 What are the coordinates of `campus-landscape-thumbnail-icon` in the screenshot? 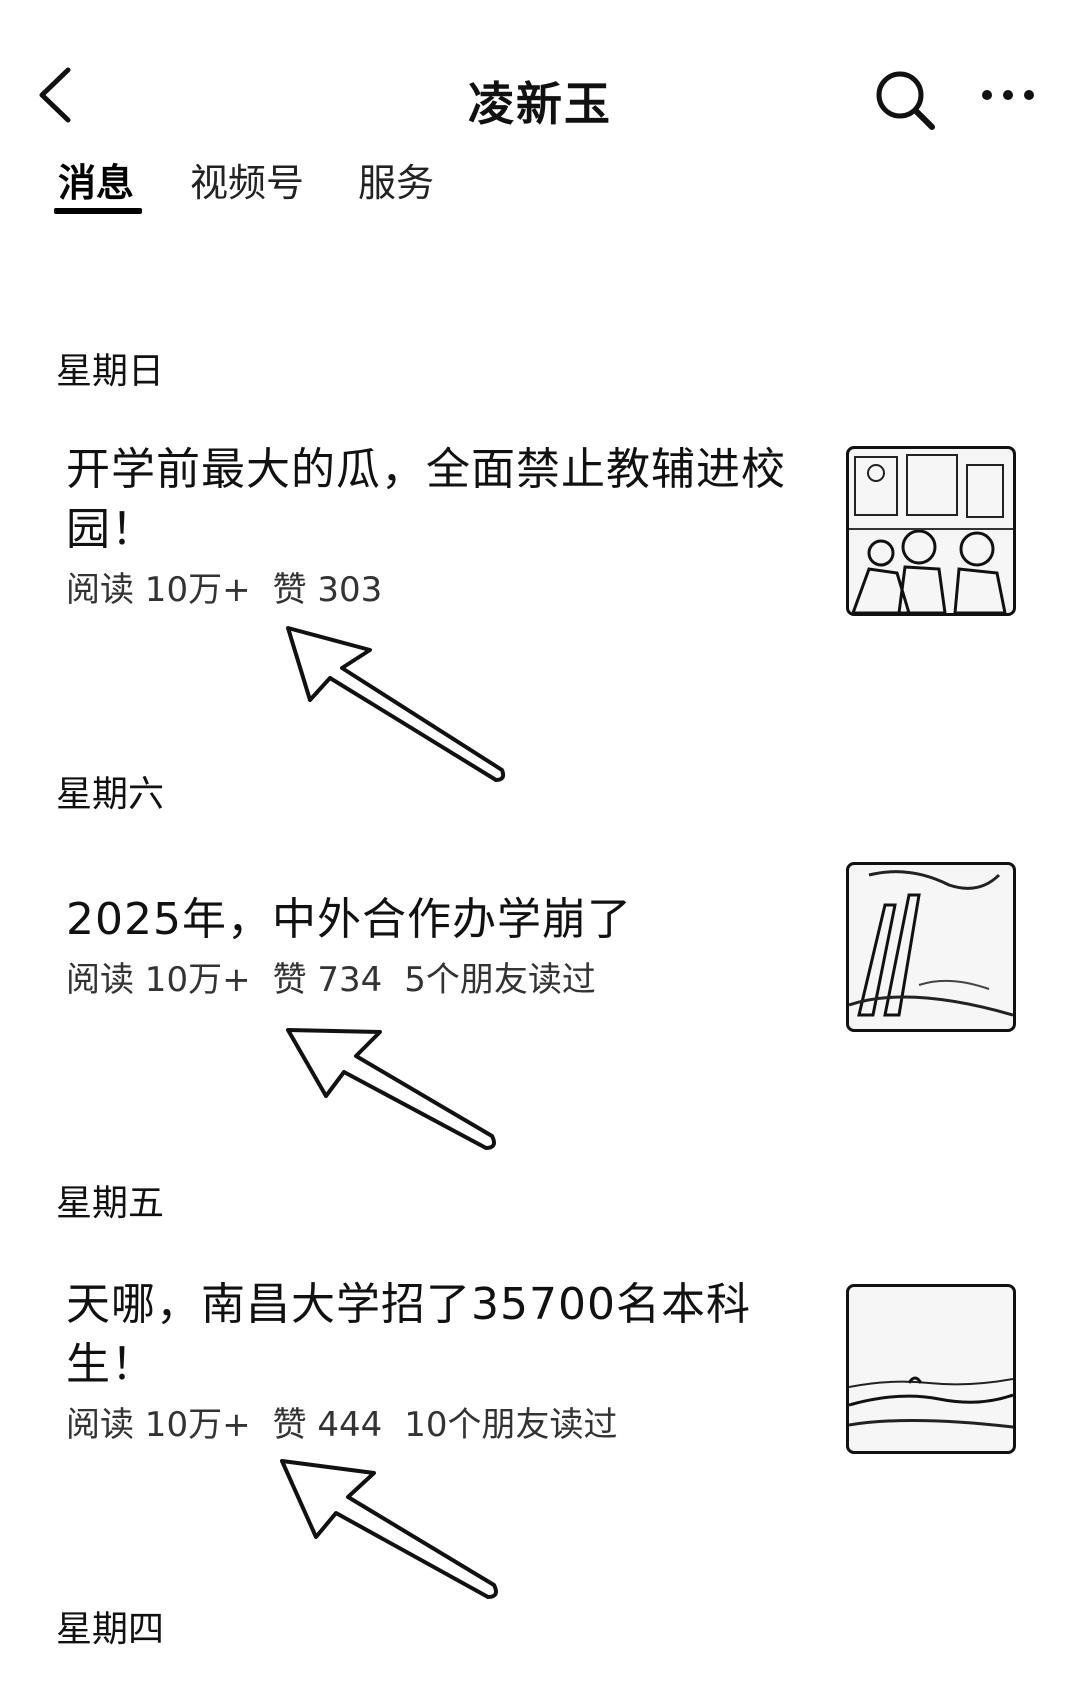 It's located at (931, 1402).